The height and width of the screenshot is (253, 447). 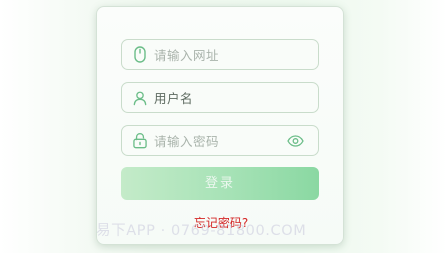 I want to click on eye-icon, so click(x=295, y=141).